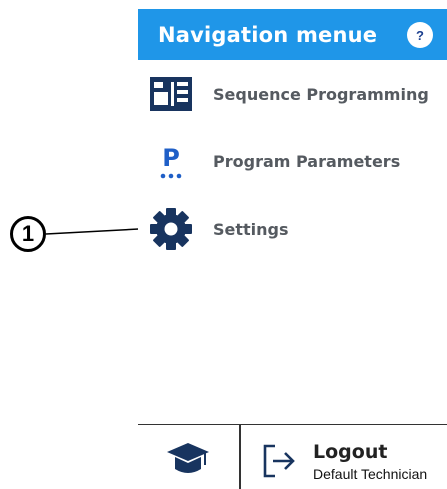  What do you see at coordinates (292, 229) in the screenshot?
I see `nav-item-settings: Settings` at bounding box center [292, 229].